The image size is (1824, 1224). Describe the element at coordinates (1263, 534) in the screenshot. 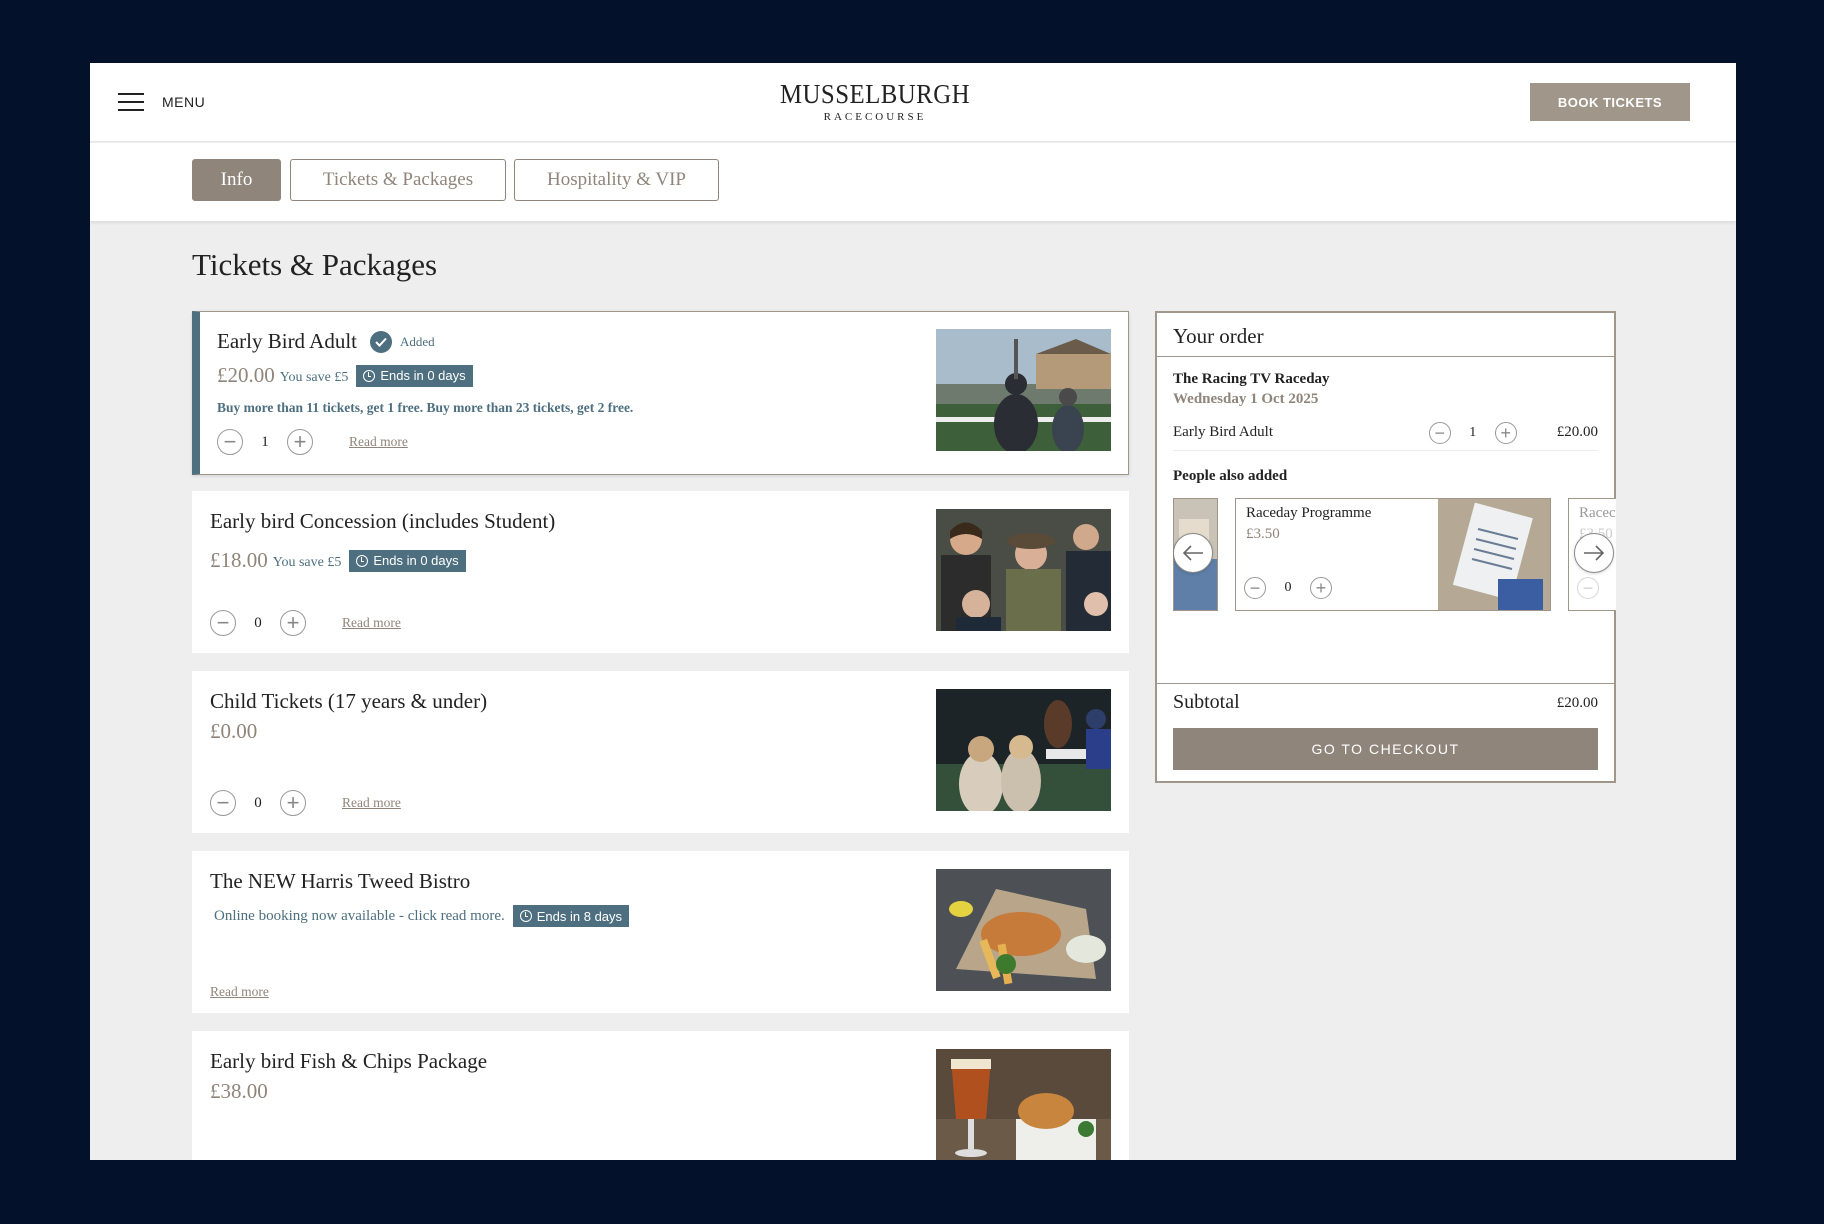

I see `suggestion-price: £3.50` at that location.